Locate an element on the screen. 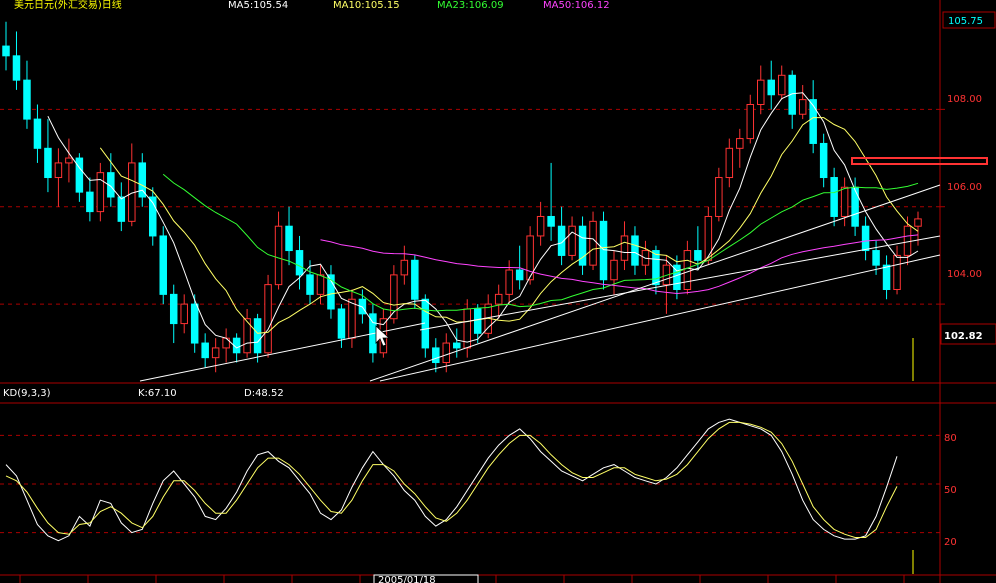 This screenshot has width=996, height=583. kd-title: KD(9,3,3) is located at coordinates (27, 393).